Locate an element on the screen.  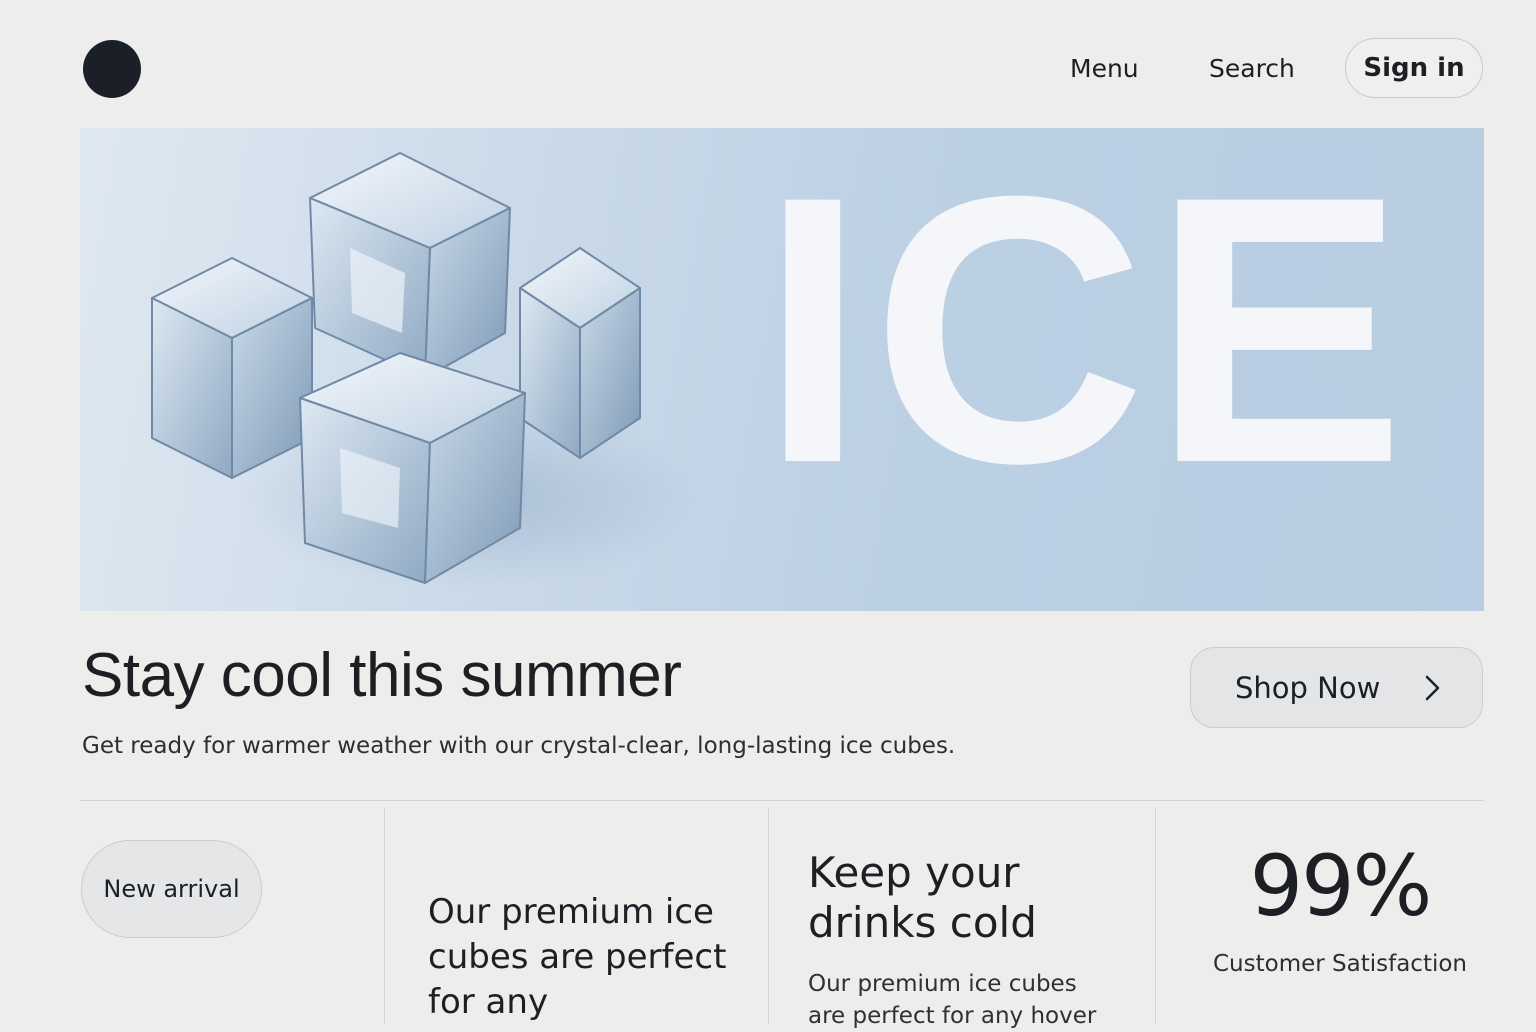
nav-menu-link: Menu is located at coordinates (1104, 69).